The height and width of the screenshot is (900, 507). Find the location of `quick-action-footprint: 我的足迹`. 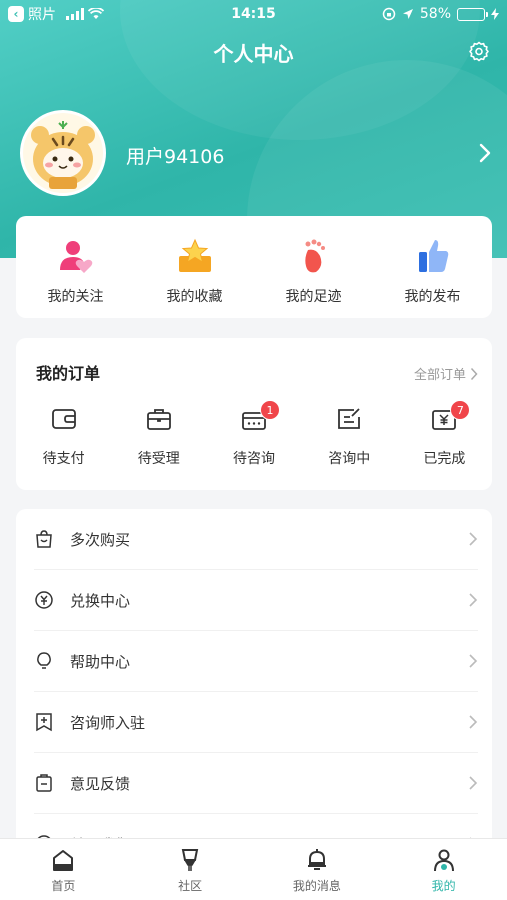

quick-action-footprint: 我的足迹 is located at coordinates (313, 267).